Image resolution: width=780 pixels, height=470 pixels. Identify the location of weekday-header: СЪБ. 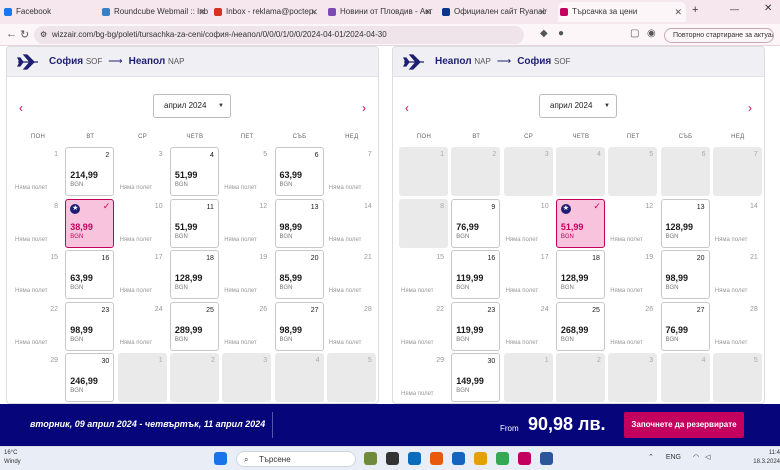
(685, 137).